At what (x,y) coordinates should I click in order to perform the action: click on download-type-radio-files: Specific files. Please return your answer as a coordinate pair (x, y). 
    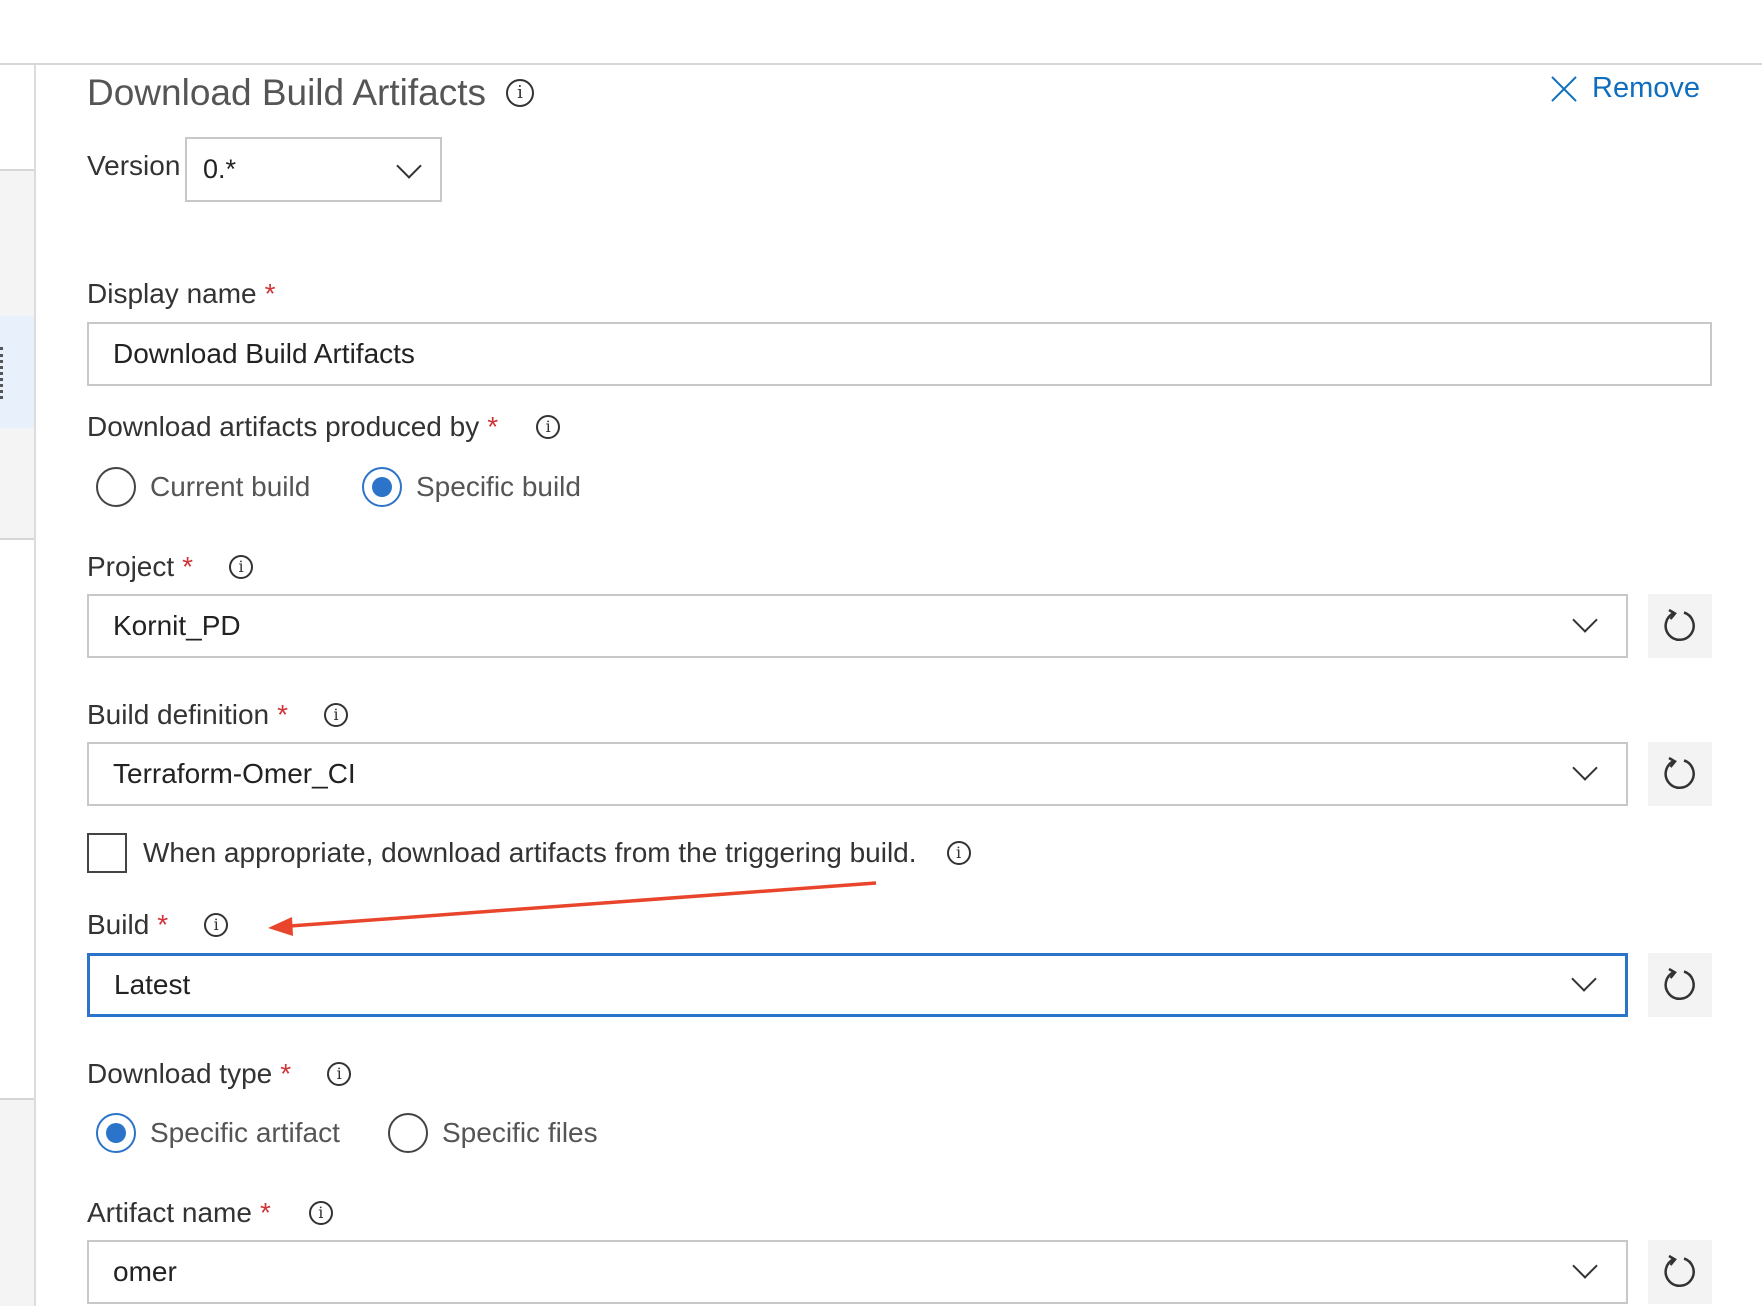
    Looking at the image, I should click on (493, 1133).